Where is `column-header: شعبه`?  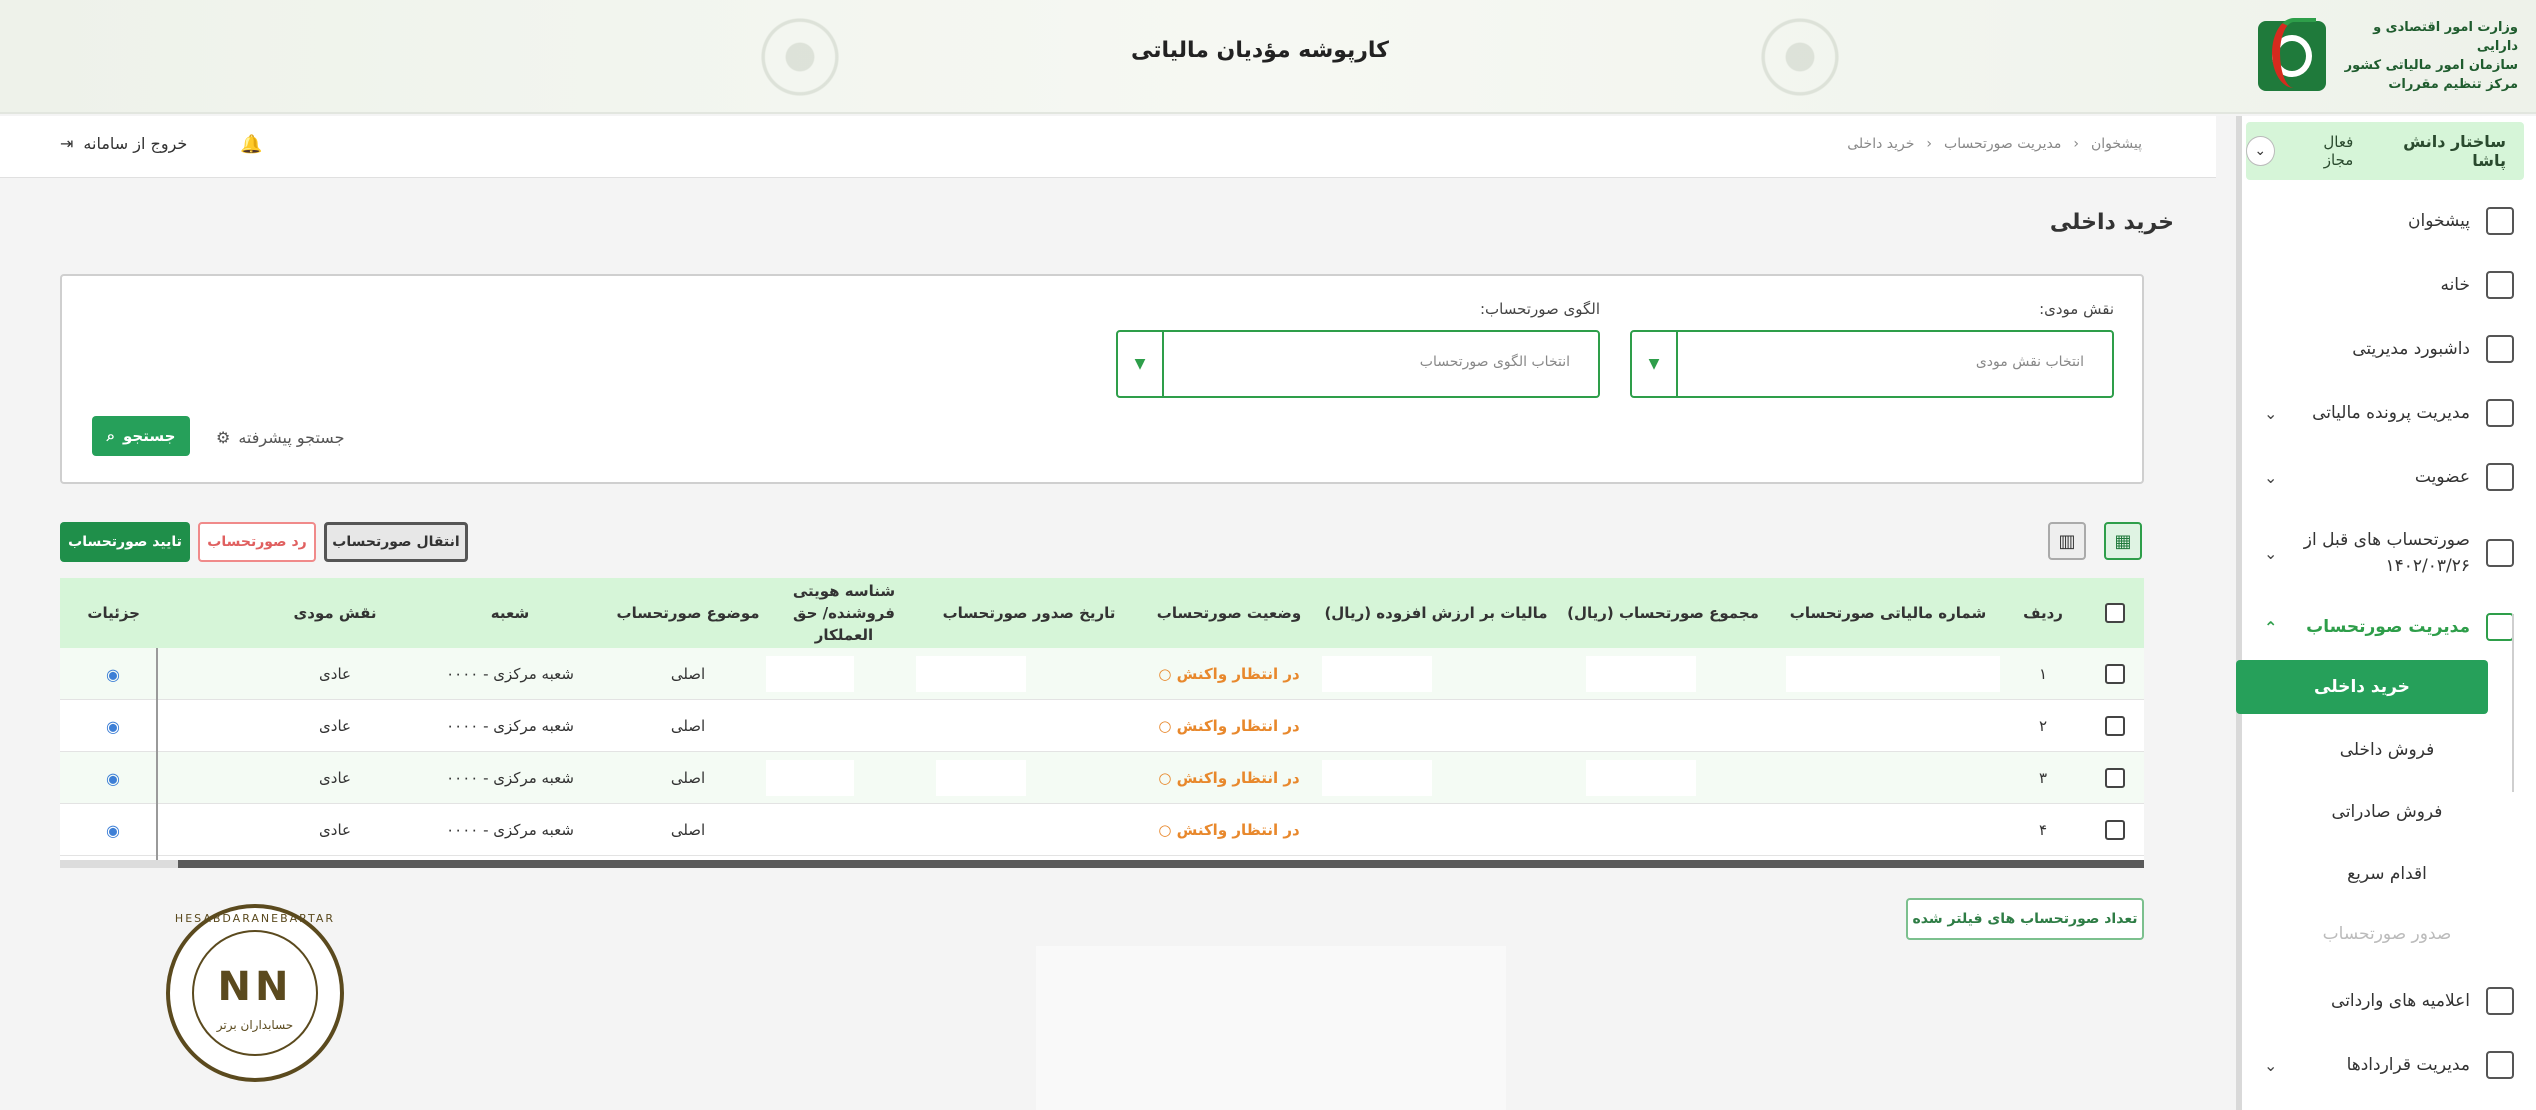
column-header: شعبه is located at coordinates (510, 613).